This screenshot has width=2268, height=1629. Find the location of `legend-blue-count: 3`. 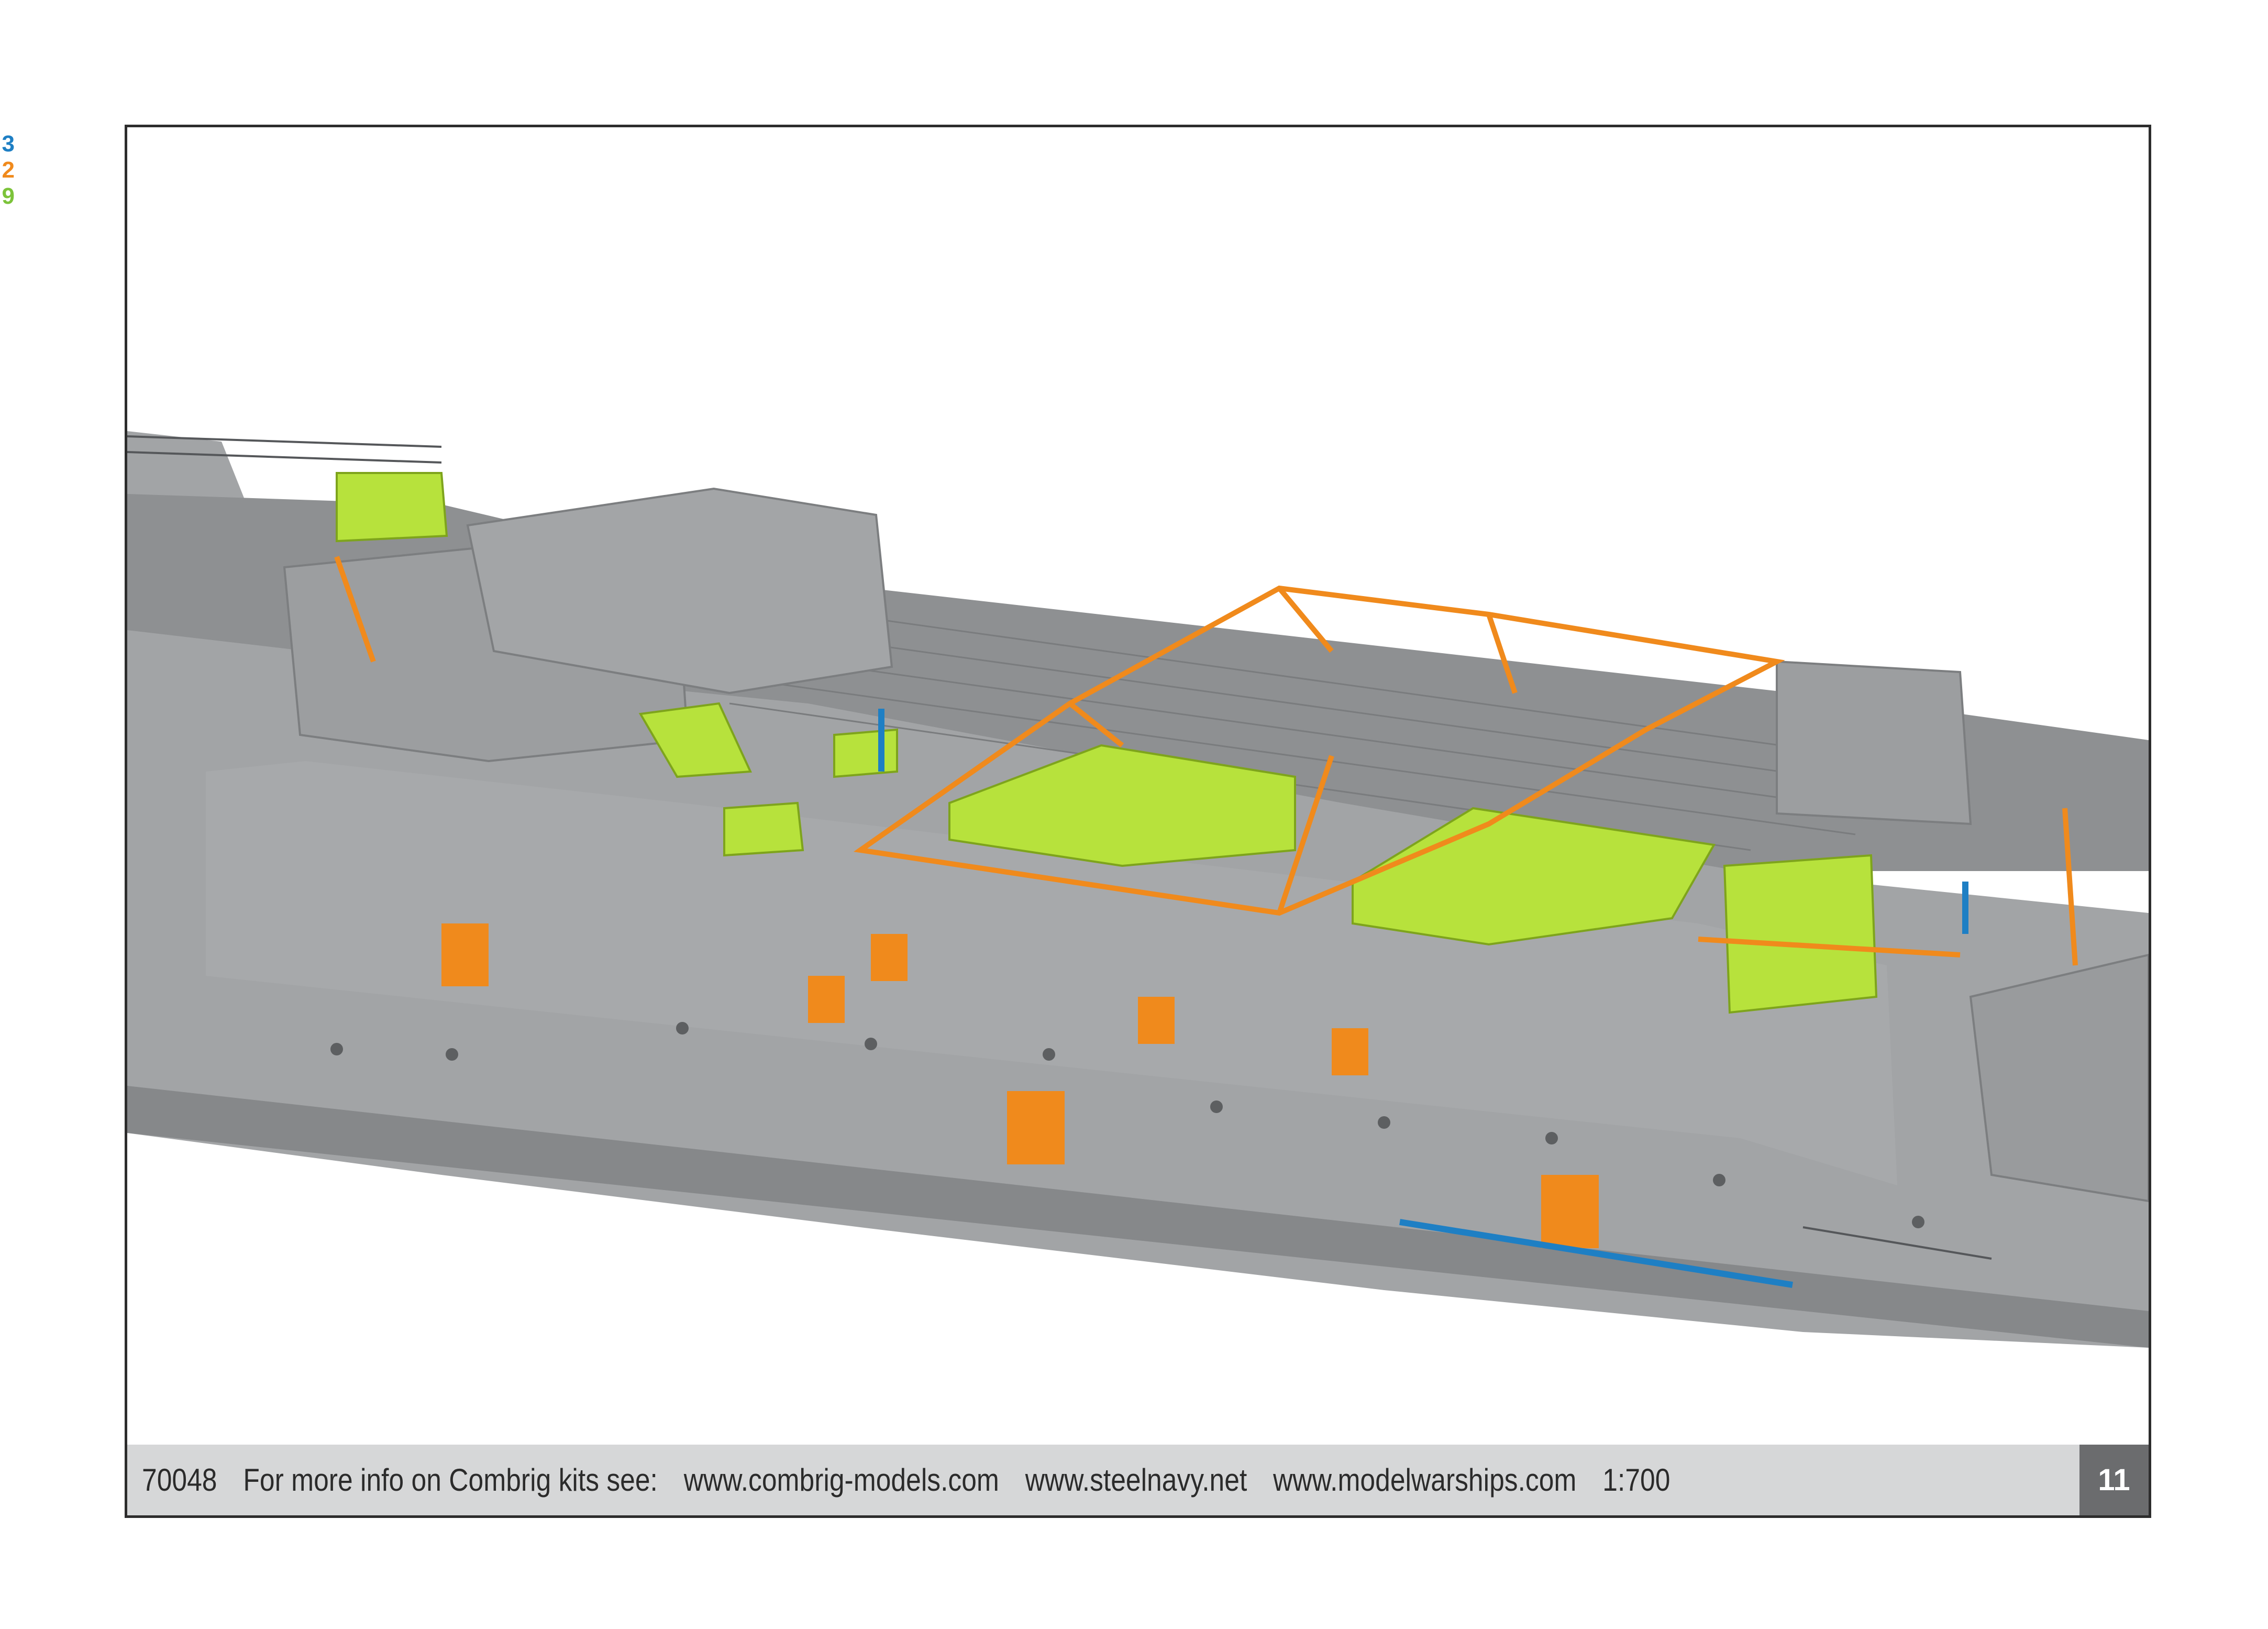

legend-blue-count: 3 is located at coordinates (9, 144).